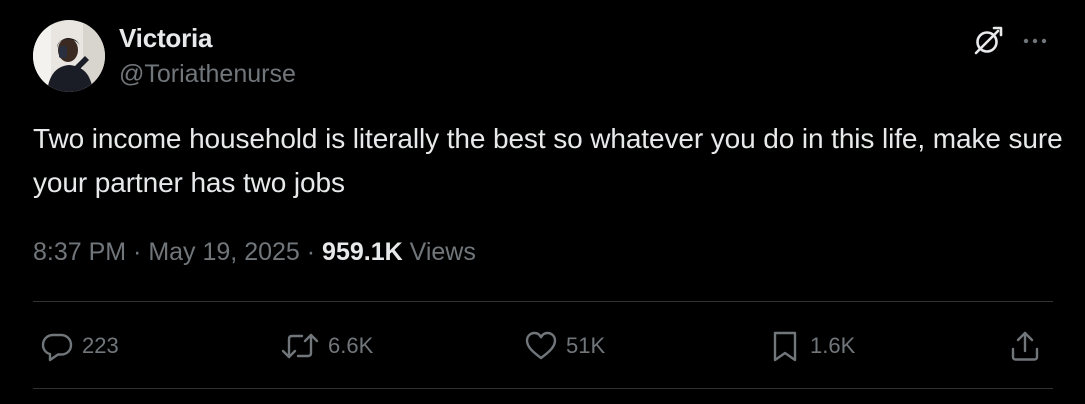  I want to click on bookmark-button: 1.6K, so click(811, 346).